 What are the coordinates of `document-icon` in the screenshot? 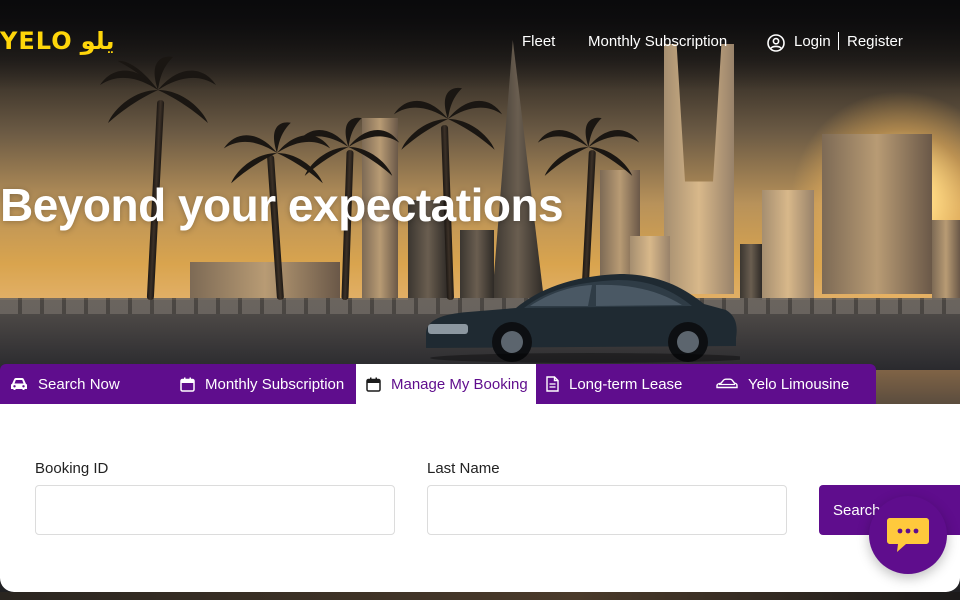 It's located at (552, 384).